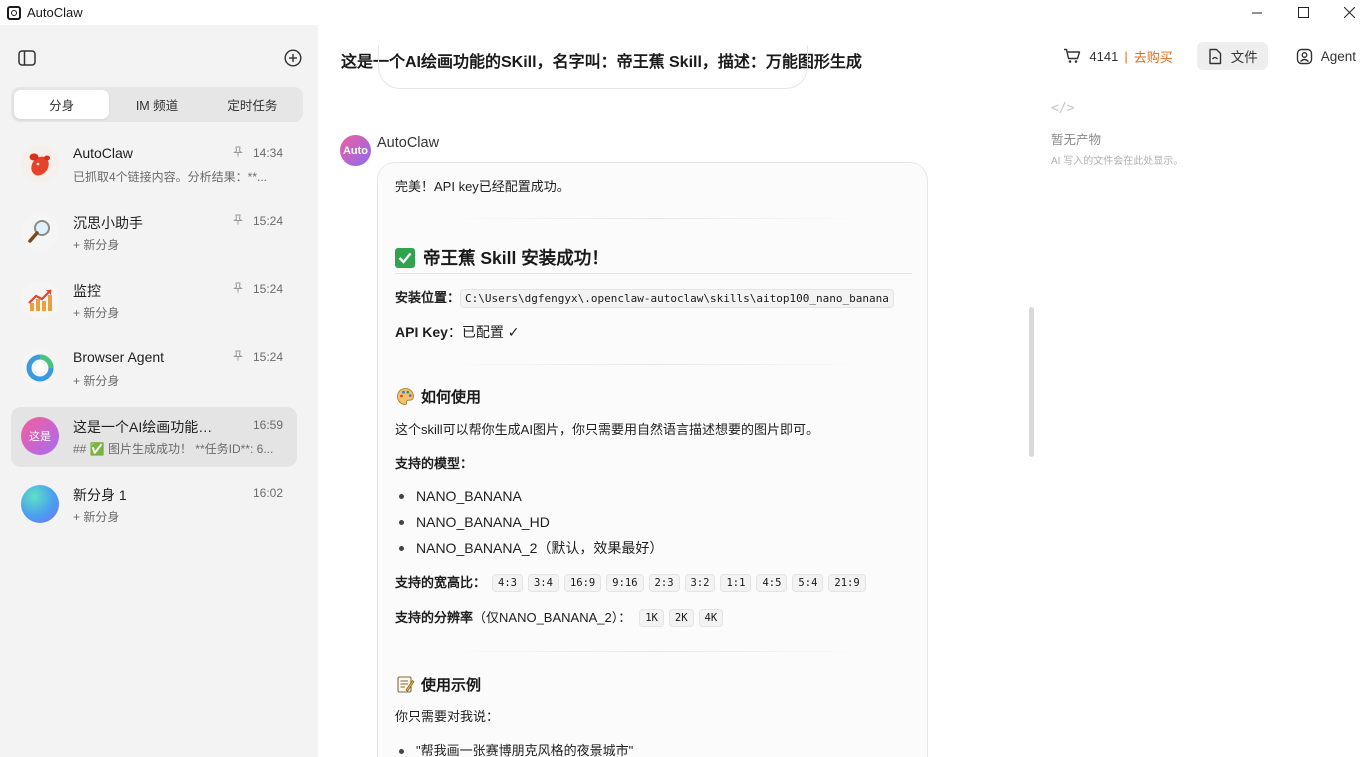 The width and height of the screenshot is (1372, 757). What do you see at coordinates (40, 164) in the screenshot?
I see `lobster-icon` at bounding box center [40, 164].